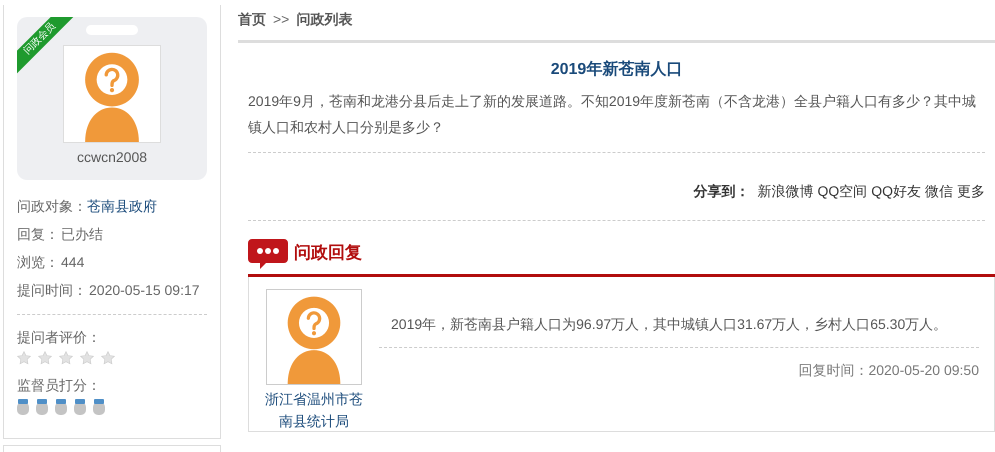 The height and width of the screenshot is (452, 995). I want to click on info-label: 回复：, so click(38, 234).